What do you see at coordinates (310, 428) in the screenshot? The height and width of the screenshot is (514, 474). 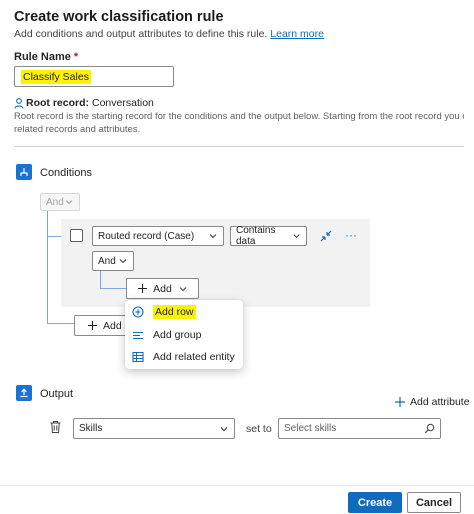 I see `skills-placeholder: Select skills` at bounding box center [310, 428].